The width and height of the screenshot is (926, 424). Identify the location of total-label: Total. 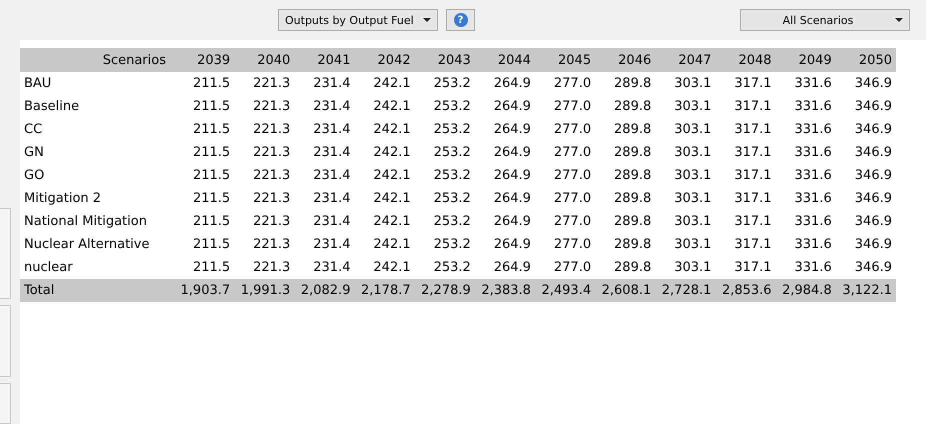
(97, 290).